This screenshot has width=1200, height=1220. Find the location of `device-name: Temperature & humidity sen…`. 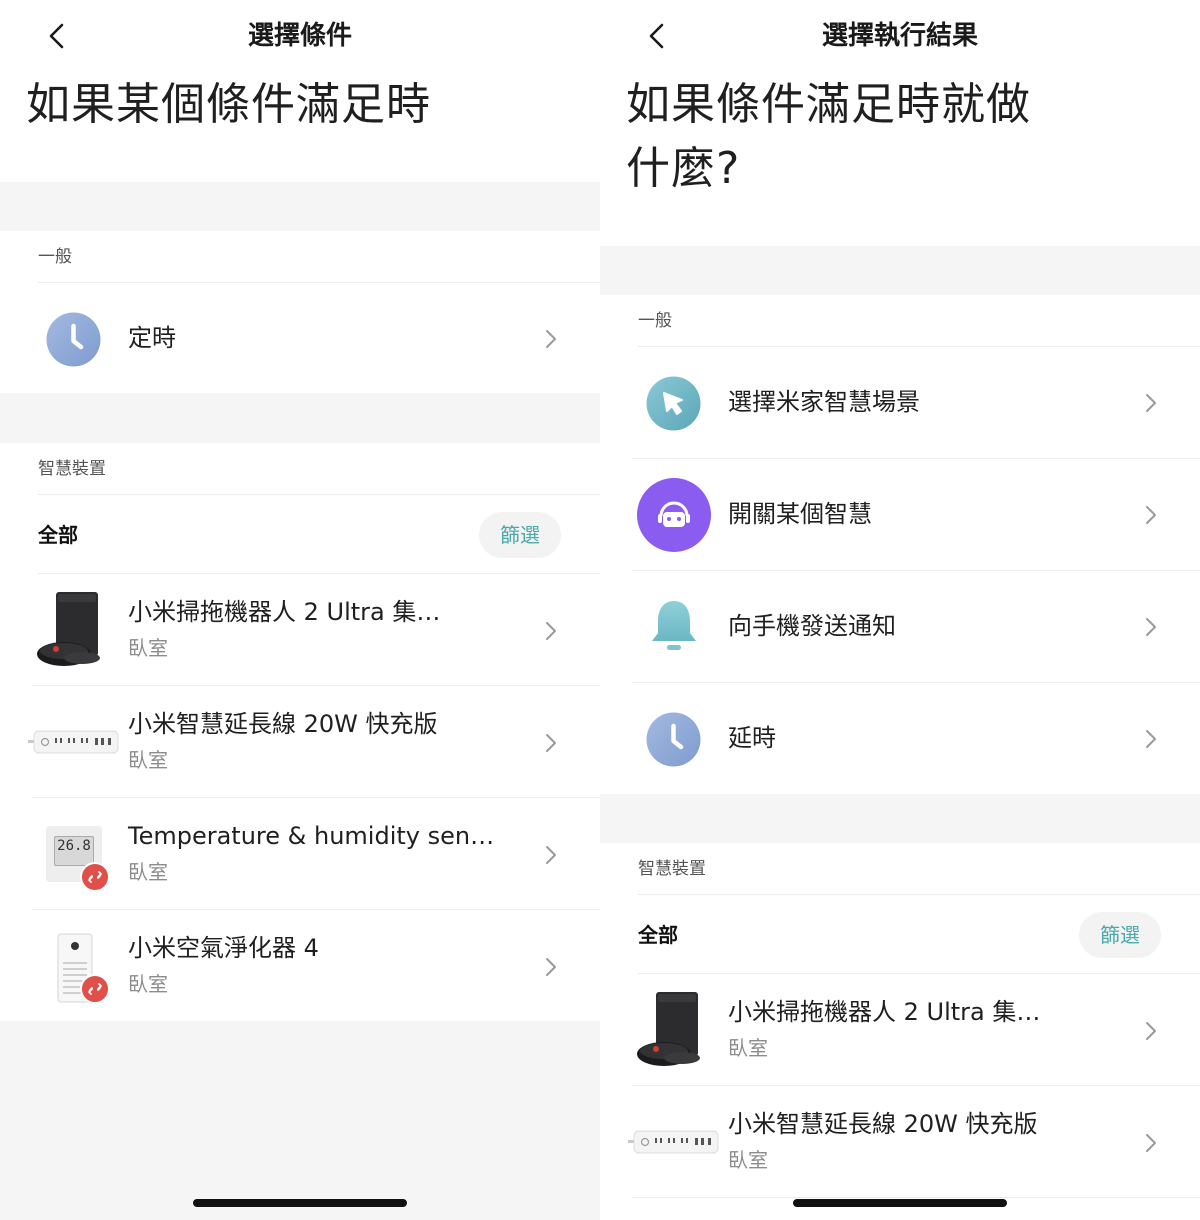

device-name: Temperature & humidity sen… is located at coordinates (311, 836).